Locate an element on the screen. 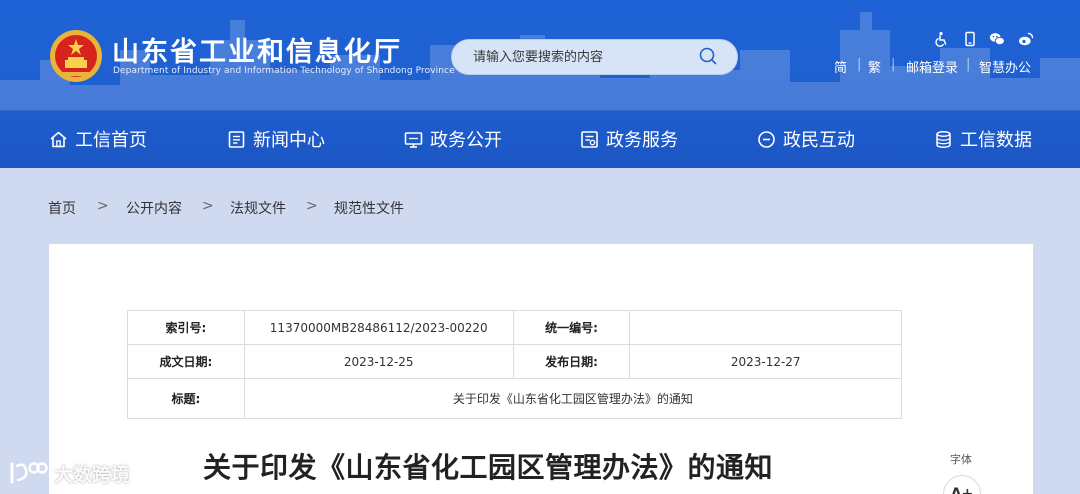  wechat-icon is located at coordinates (997, 39).